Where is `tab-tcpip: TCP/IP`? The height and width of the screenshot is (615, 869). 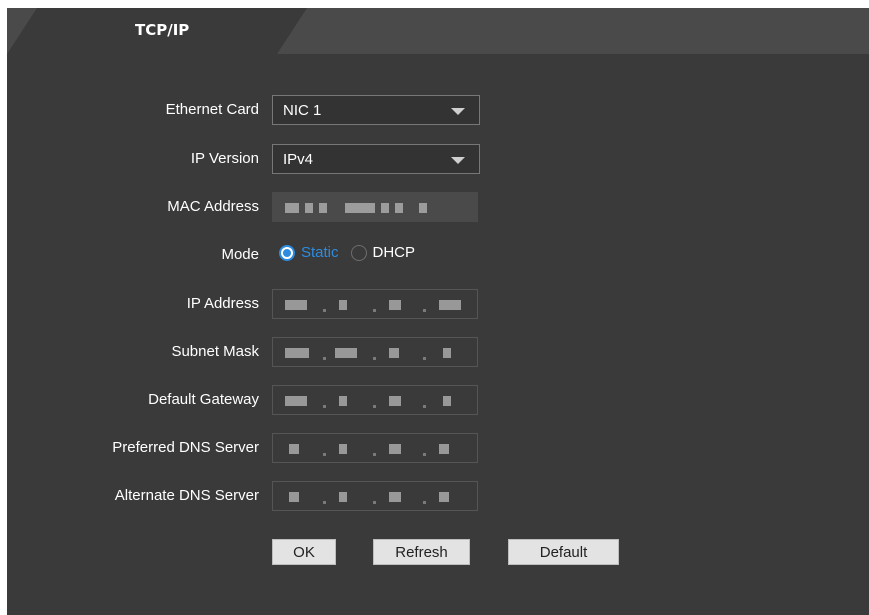 tab-tcpip: TCP/IP is located at coordinates (157, 31).